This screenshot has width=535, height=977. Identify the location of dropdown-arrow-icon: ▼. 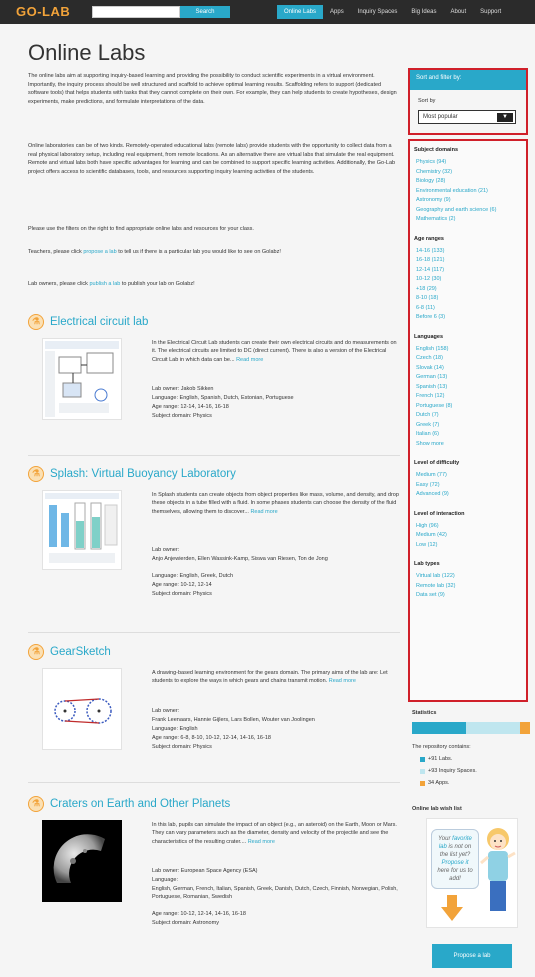
(505, 117).